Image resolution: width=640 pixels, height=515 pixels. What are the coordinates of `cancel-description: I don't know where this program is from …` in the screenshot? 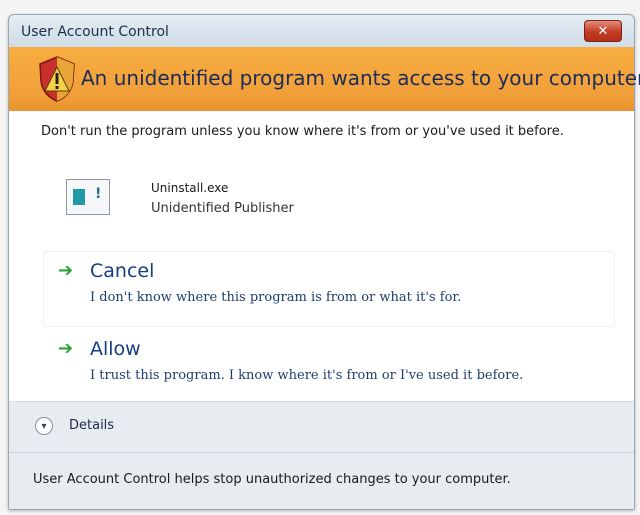 It's located at (276, 297).